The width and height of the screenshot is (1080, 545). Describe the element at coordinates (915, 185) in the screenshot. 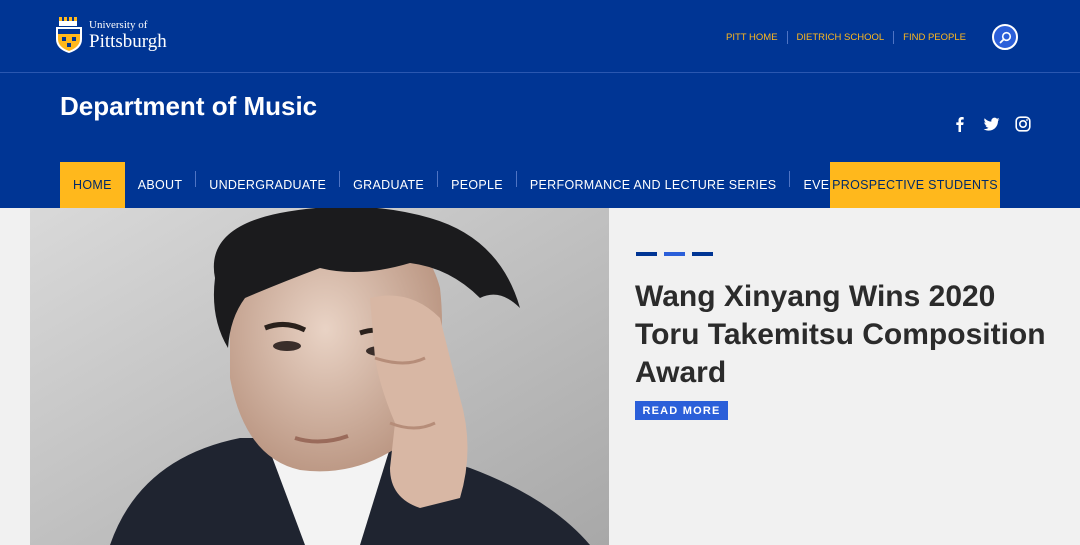

I see `prospective-students-button: PROSPECTIVE STUDENTS` at that location.